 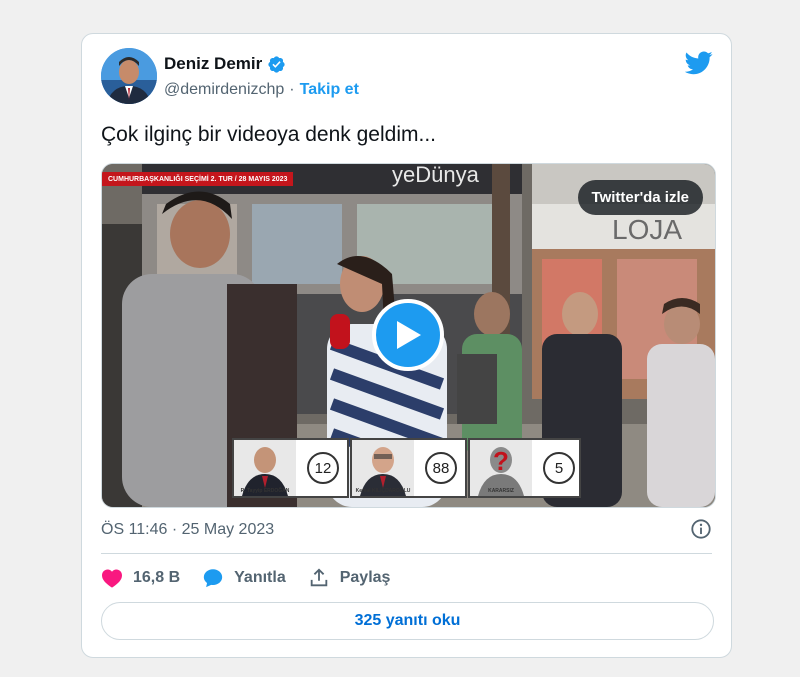 What do you see at coordinates (647, 229) in the screenshot?
I see `store-sign2-text: LOJA` at bounding box center [647, 229].